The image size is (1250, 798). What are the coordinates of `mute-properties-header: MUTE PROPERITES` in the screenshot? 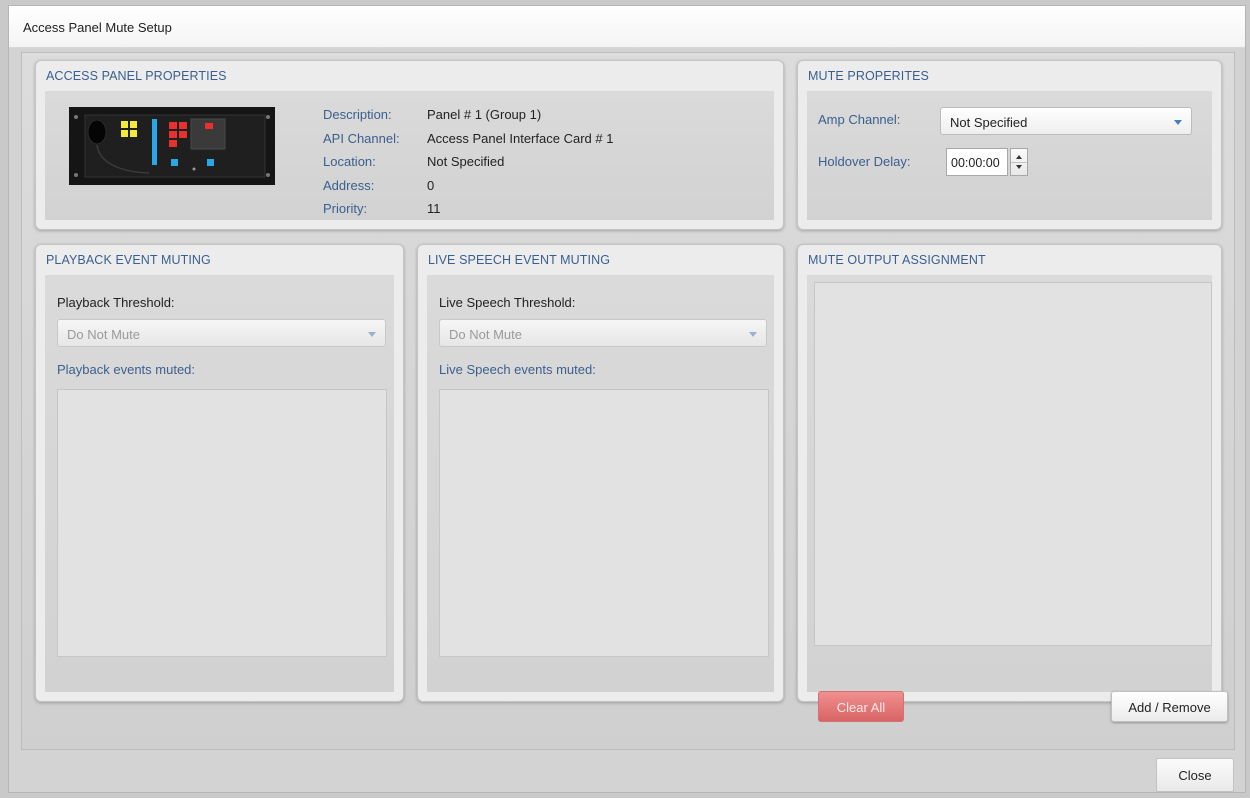 It's located at (868, 76).